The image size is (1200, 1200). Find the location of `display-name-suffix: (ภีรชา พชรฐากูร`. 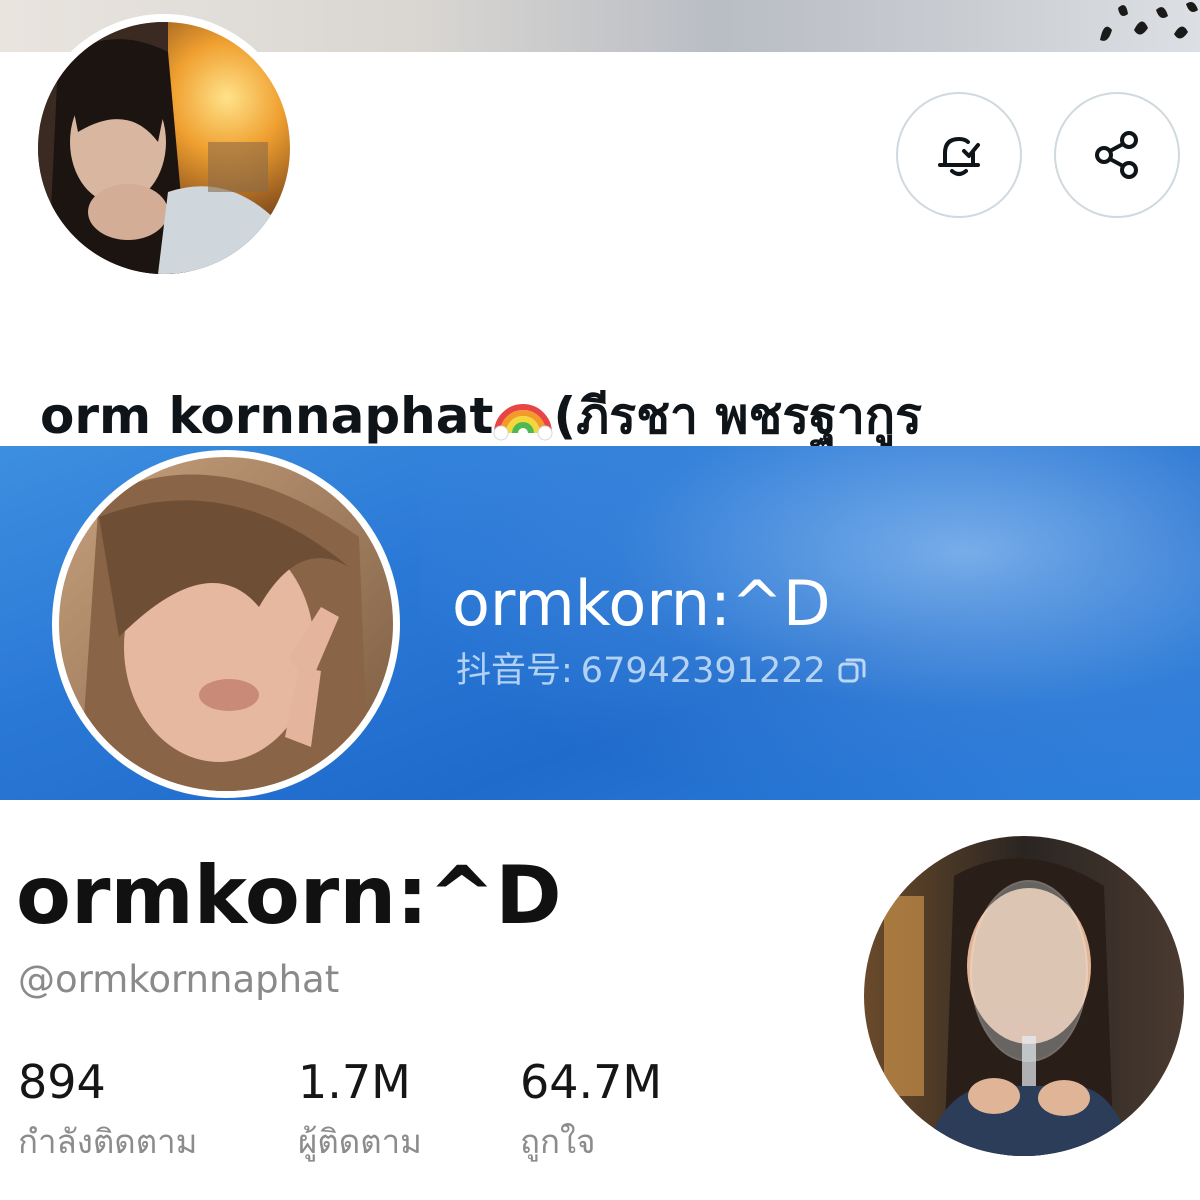

display-name-suffix: (ภีรชา พชรฐากูร is located at coordinates (738, 416).